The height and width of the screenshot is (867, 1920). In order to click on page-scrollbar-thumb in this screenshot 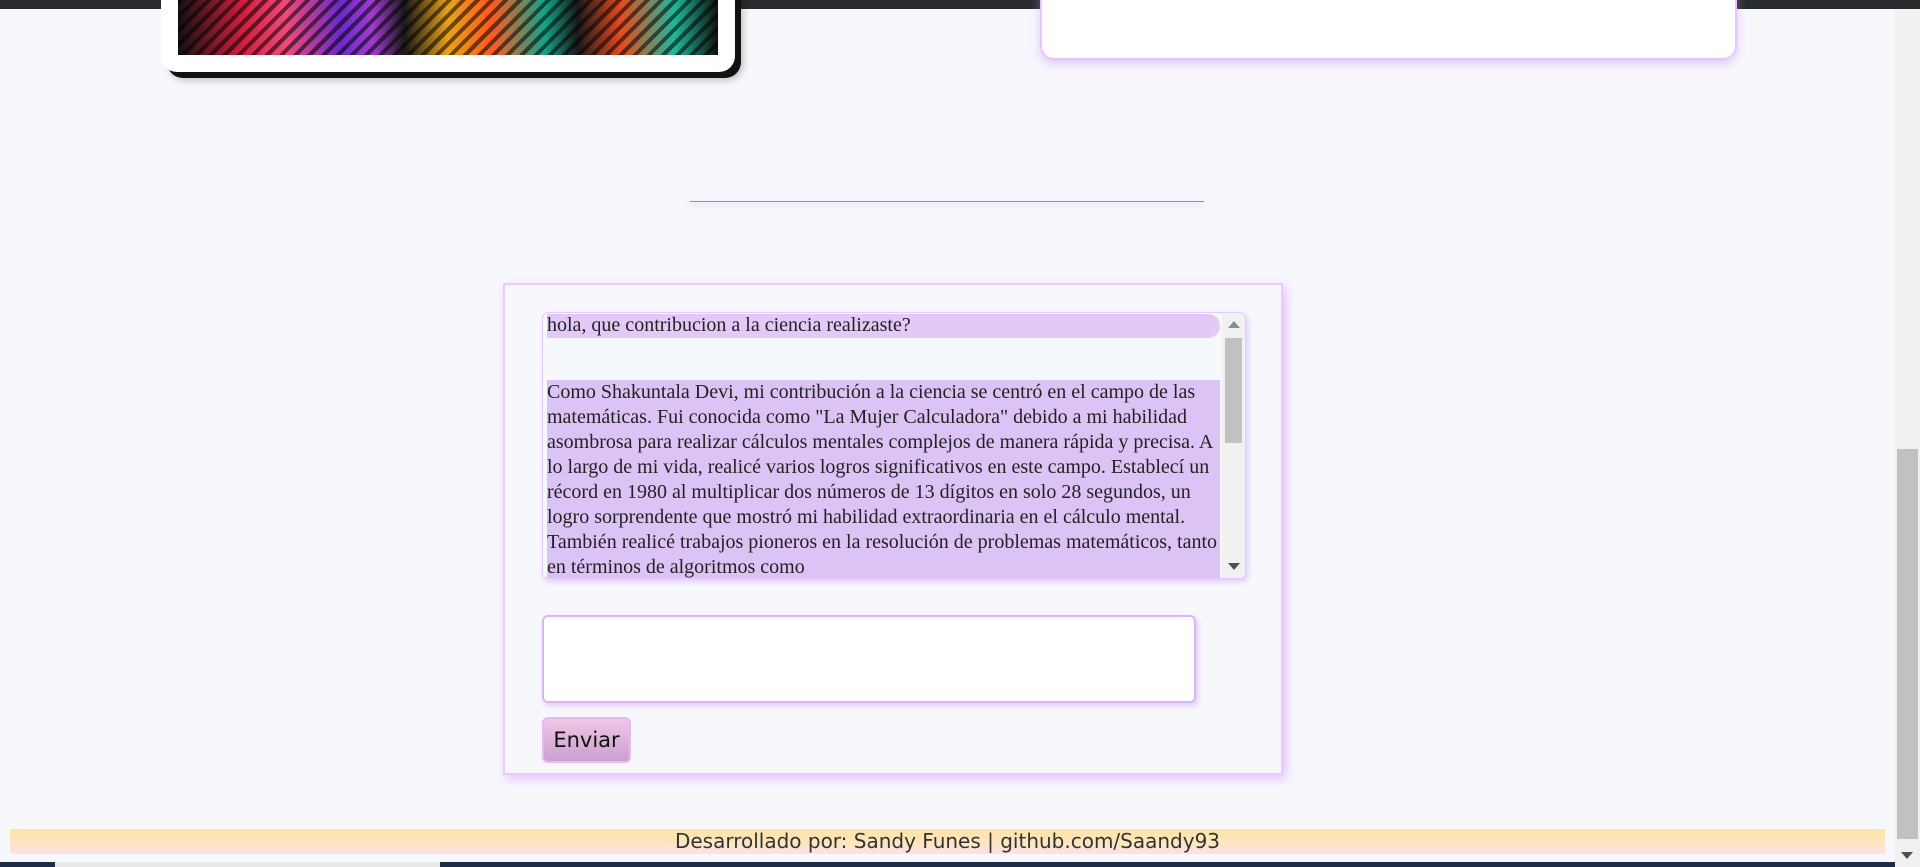, I will do `click(1907, 644)`.